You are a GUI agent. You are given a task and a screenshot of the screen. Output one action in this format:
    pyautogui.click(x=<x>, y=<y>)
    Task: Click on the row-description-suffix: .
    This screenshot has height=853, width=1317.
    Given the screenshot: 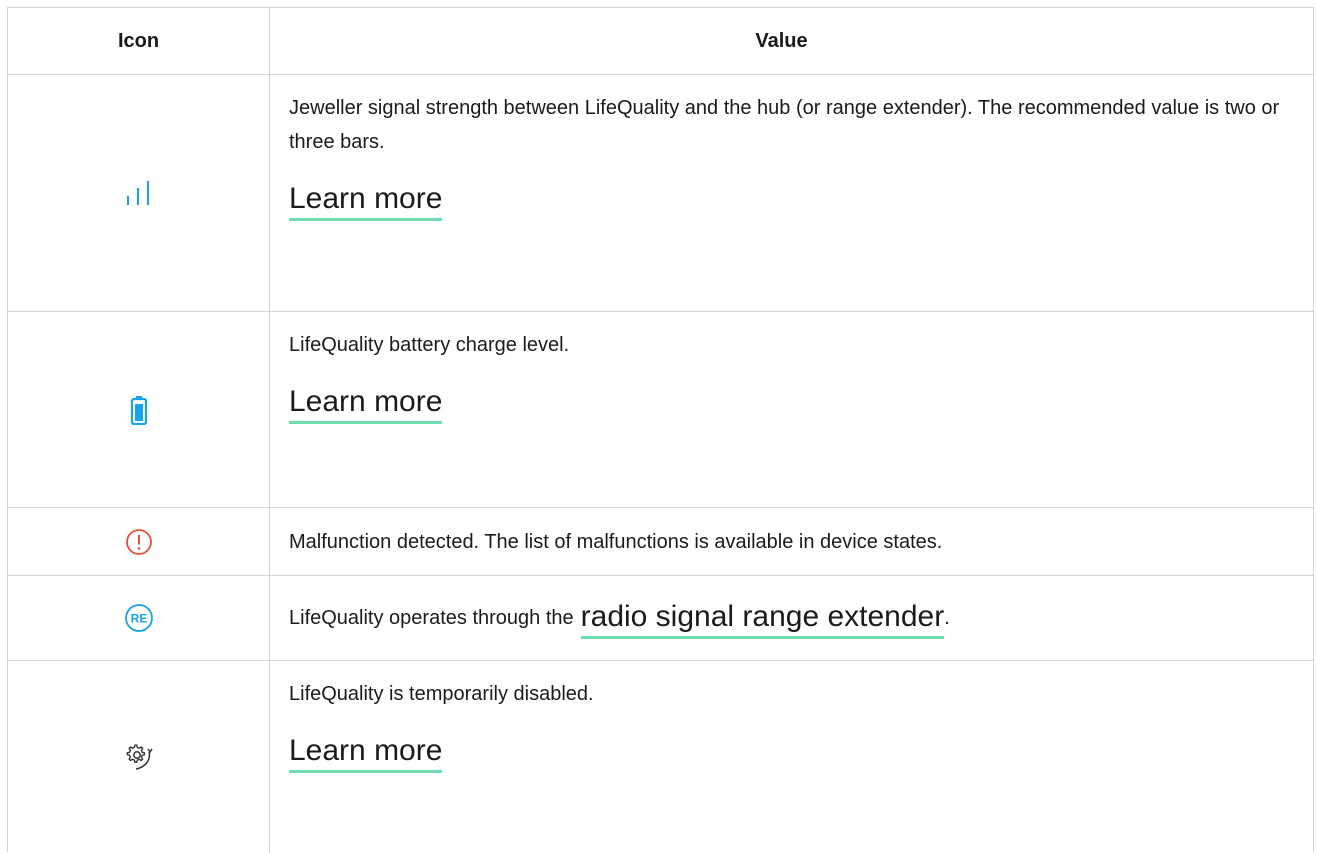 What is the action you would take?
    pyautogui.click(x=947, y=618)
    